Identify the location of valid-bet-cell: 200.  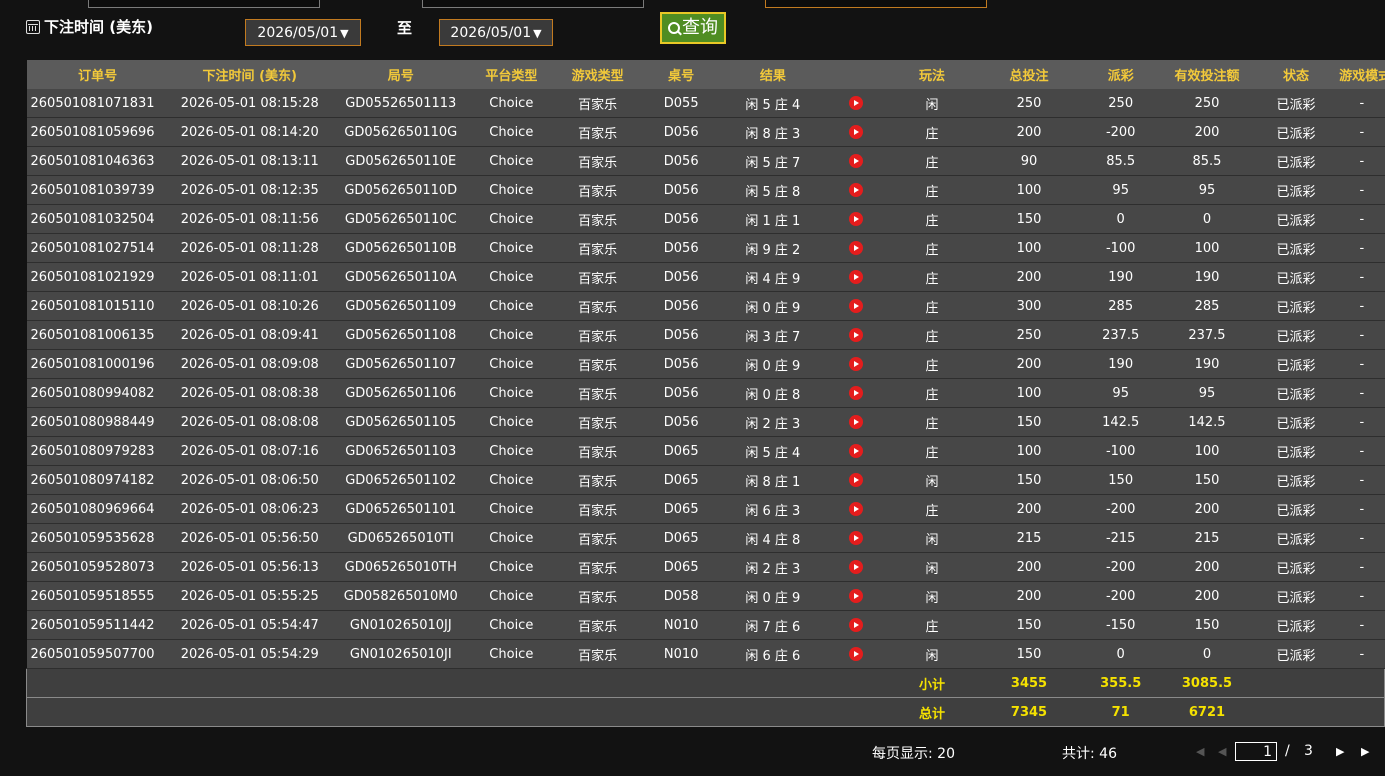
(1207, 596).